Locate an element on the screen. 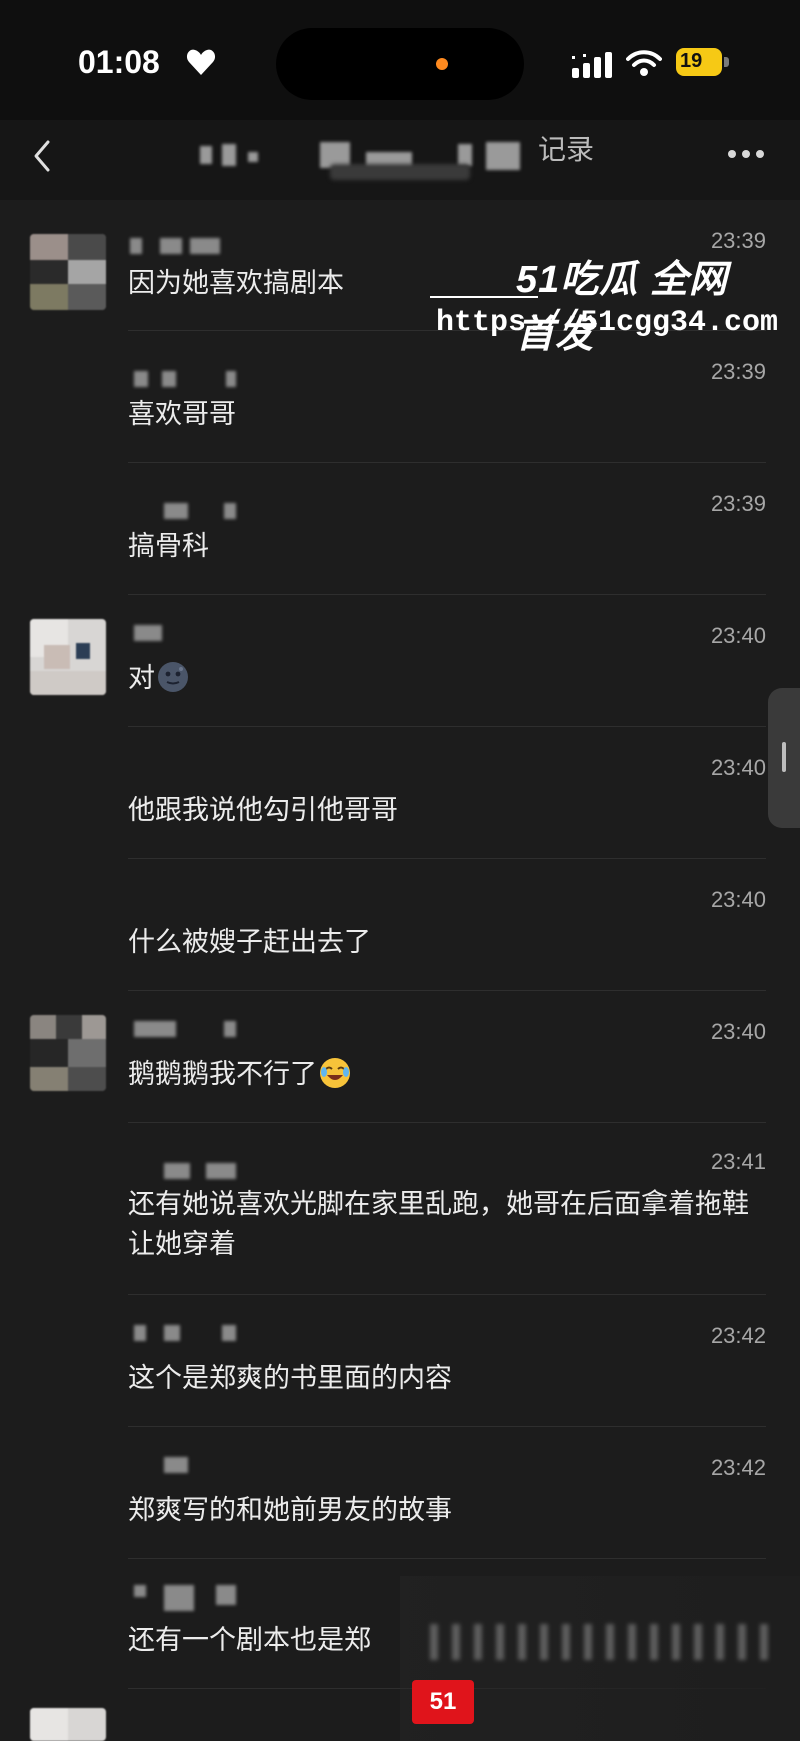 The height and width of the screenshot is (1741, 800). laughing-crying-emoji-icon is located at coordinates (335, 1073).